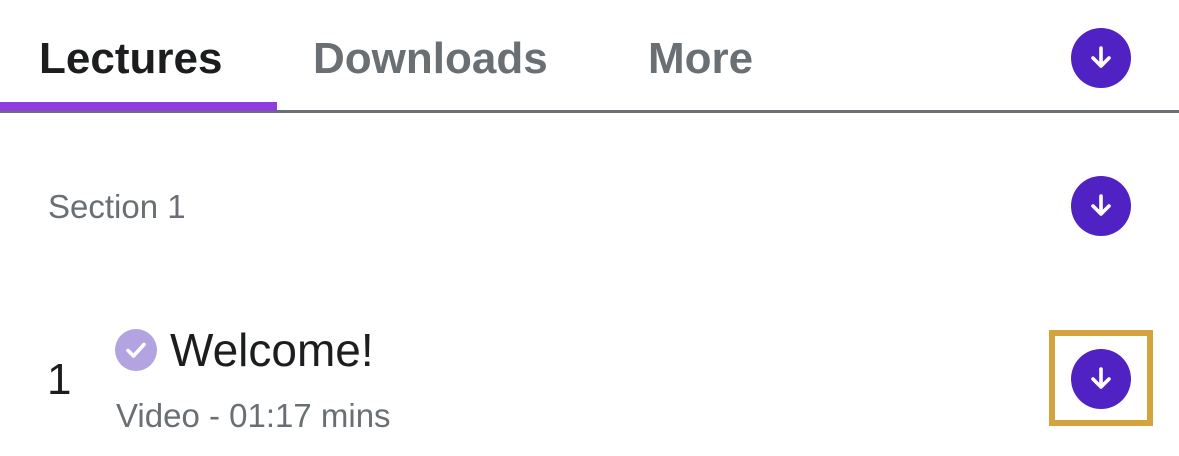 This screenshot has width=1179, height=456. What do you see at coordinates (59, 379) in the screenshot?
I see `lecture-number: 1` at bounding box center [59, 379].